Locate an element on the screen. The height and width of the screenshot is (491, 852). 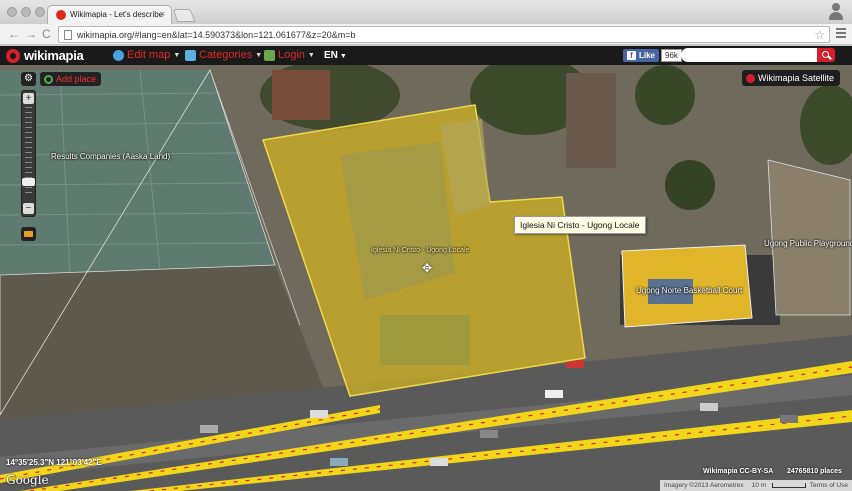
coordinates-readout: 14°35'25.3"N 121°03'42"E is located at coordinates (54, 462).